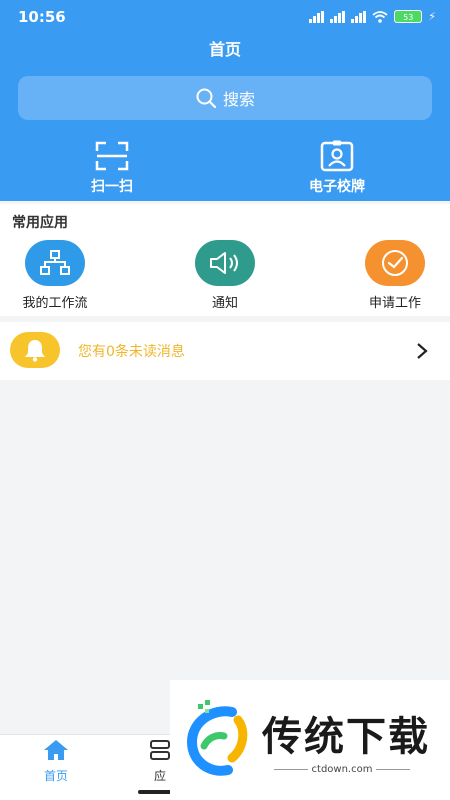 Image resolution: width=450 pixels, height=800 pixels. Describe the element at coordinates (224, 303) in the screenshot. I see `app-notification-label: 通知` at that location.